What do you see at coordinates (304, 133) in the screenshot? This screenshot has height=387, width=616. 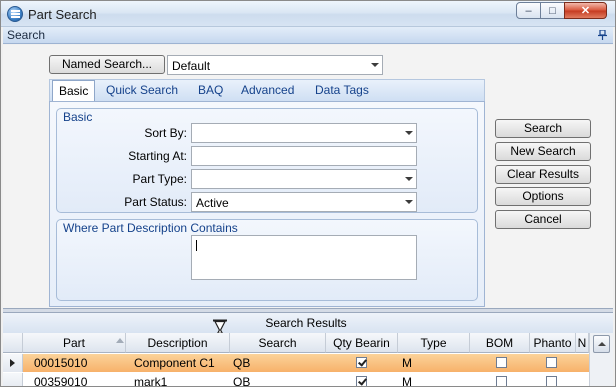 I see `sort-by-combo` at bounding box center [304, 133].